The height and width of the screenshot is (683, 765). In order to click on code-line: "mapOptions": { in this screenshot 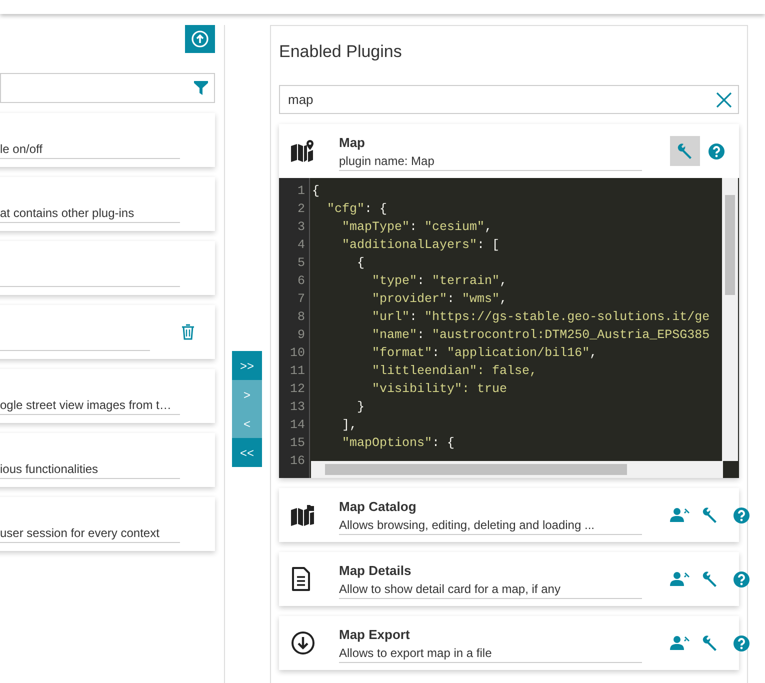, I will do `click(398, 443)`.